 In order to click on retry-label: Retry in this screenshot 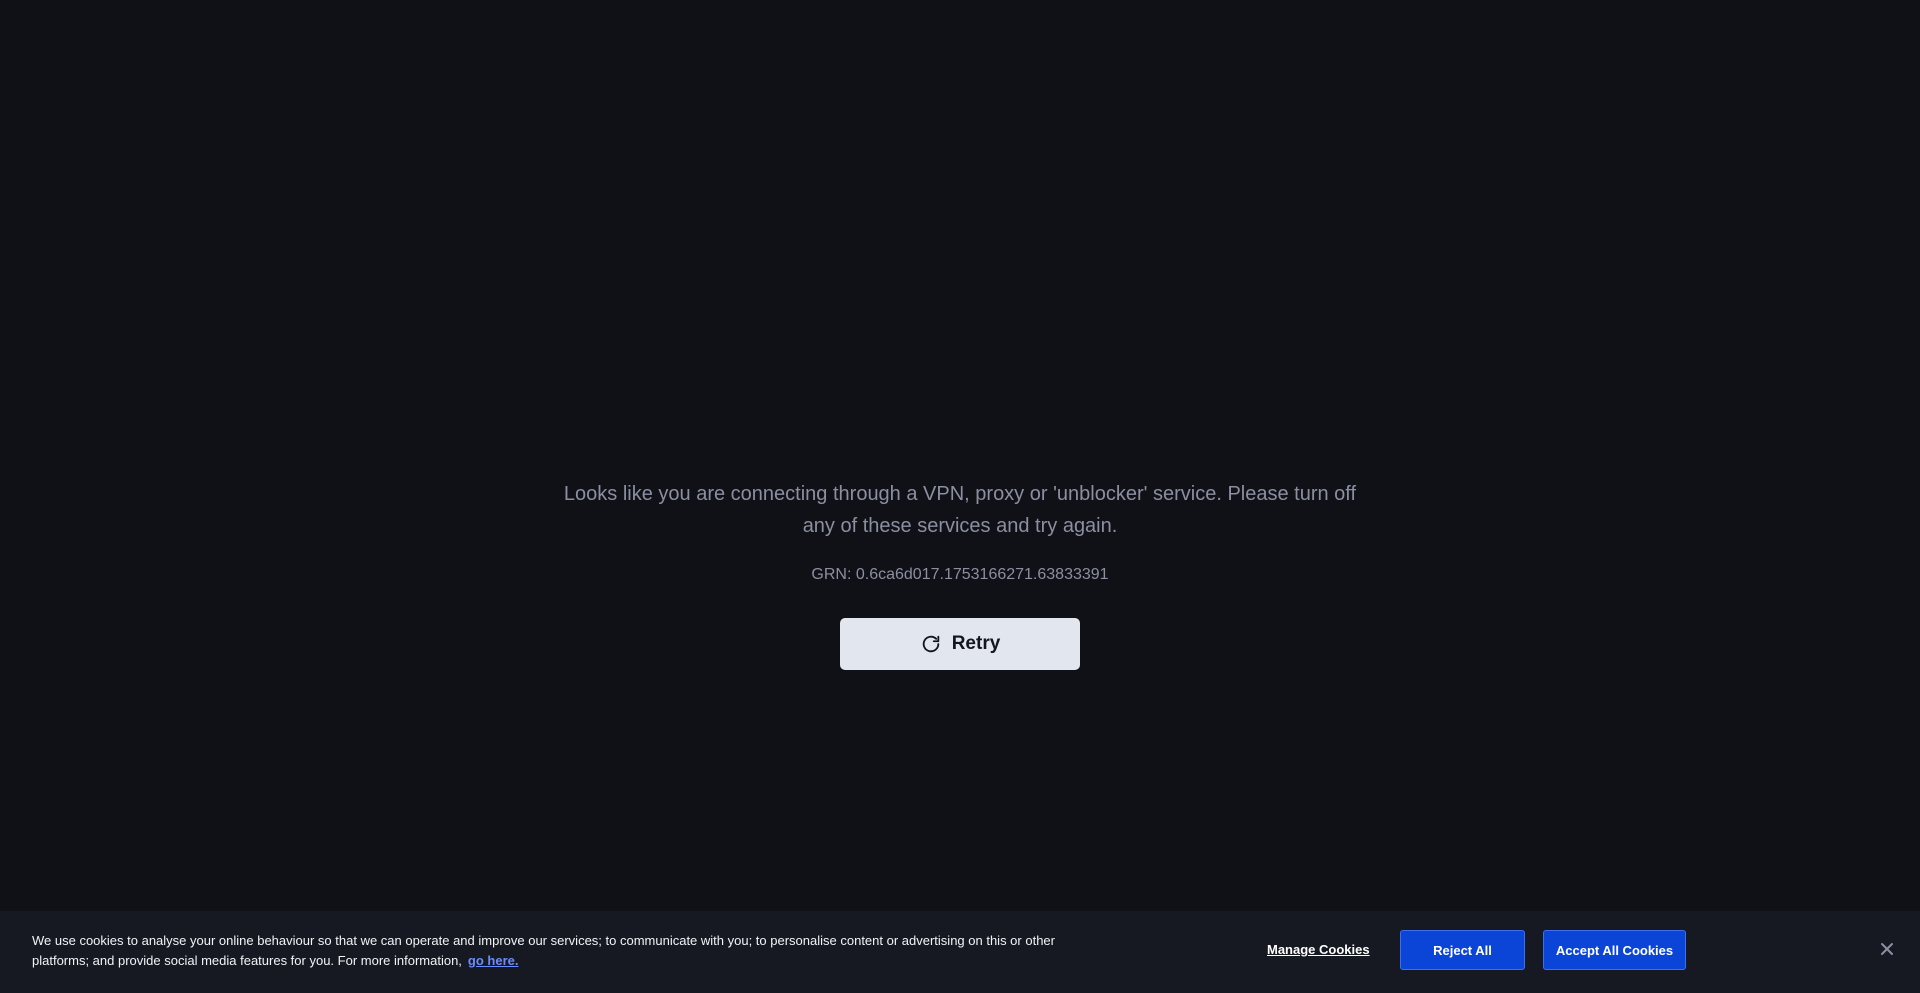, I will do `click(976, 643)`.